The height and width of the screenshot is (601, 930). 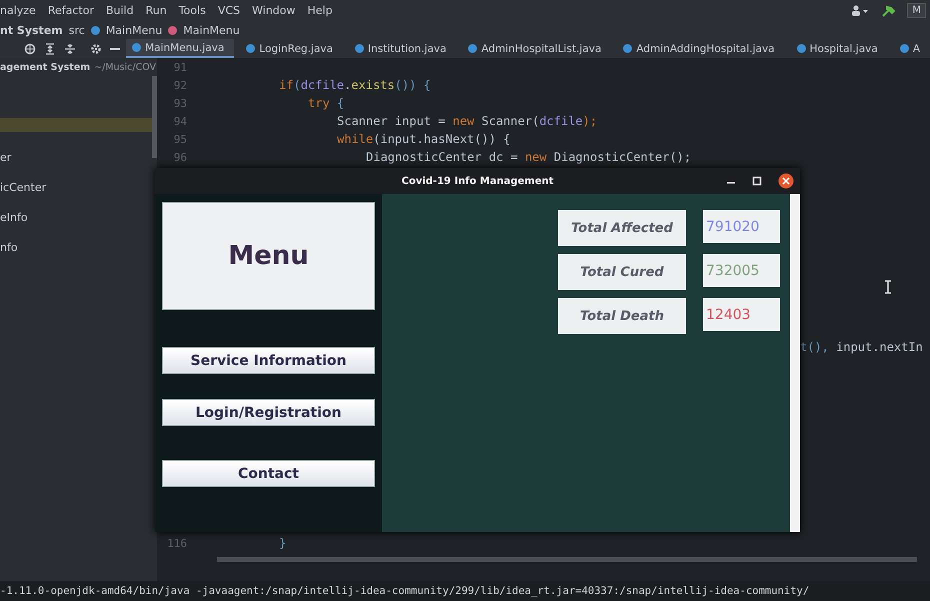 What do you see at coordinates (76, 30) in the screenshot?
I see `breadcrumb-item: src` at bounding box center [76, 30].